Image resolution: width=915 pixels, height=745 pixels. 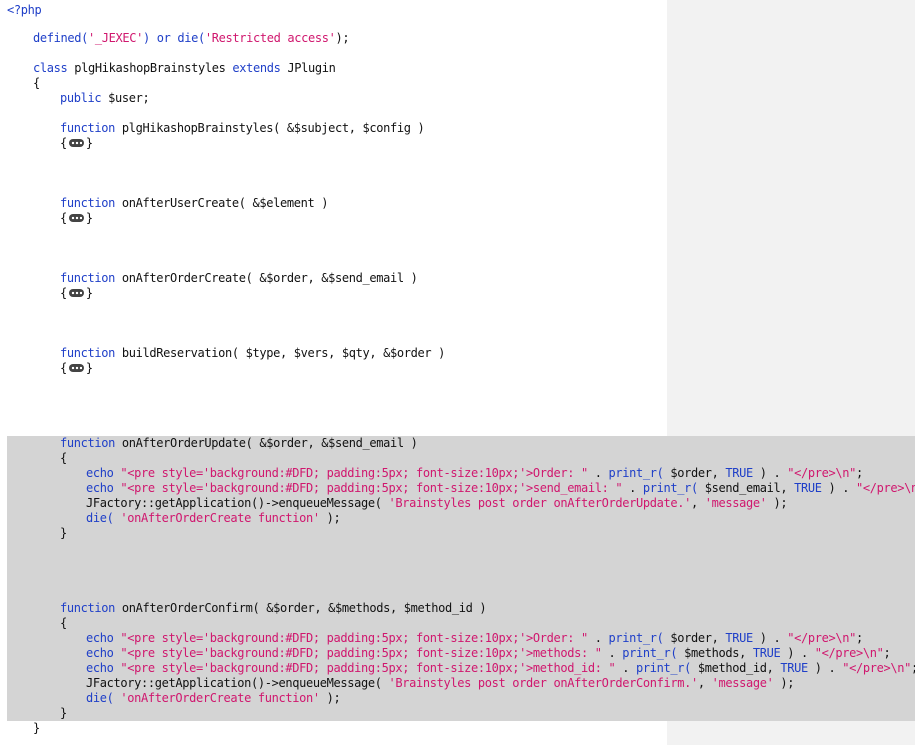 I want to click on code-keyword: class, so click(x=54, y=68).